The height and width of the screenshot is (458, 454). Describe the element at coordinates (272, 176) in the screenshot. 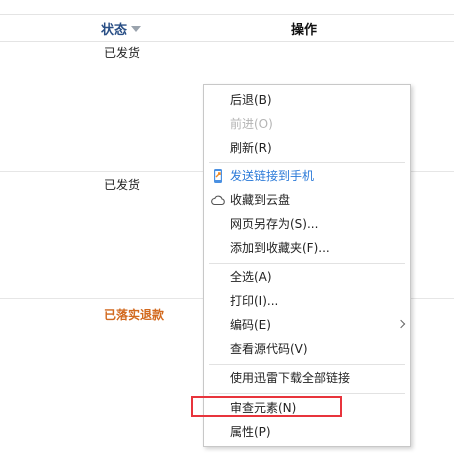

I see `menu-item-label: 发送链接到手机` at that location.